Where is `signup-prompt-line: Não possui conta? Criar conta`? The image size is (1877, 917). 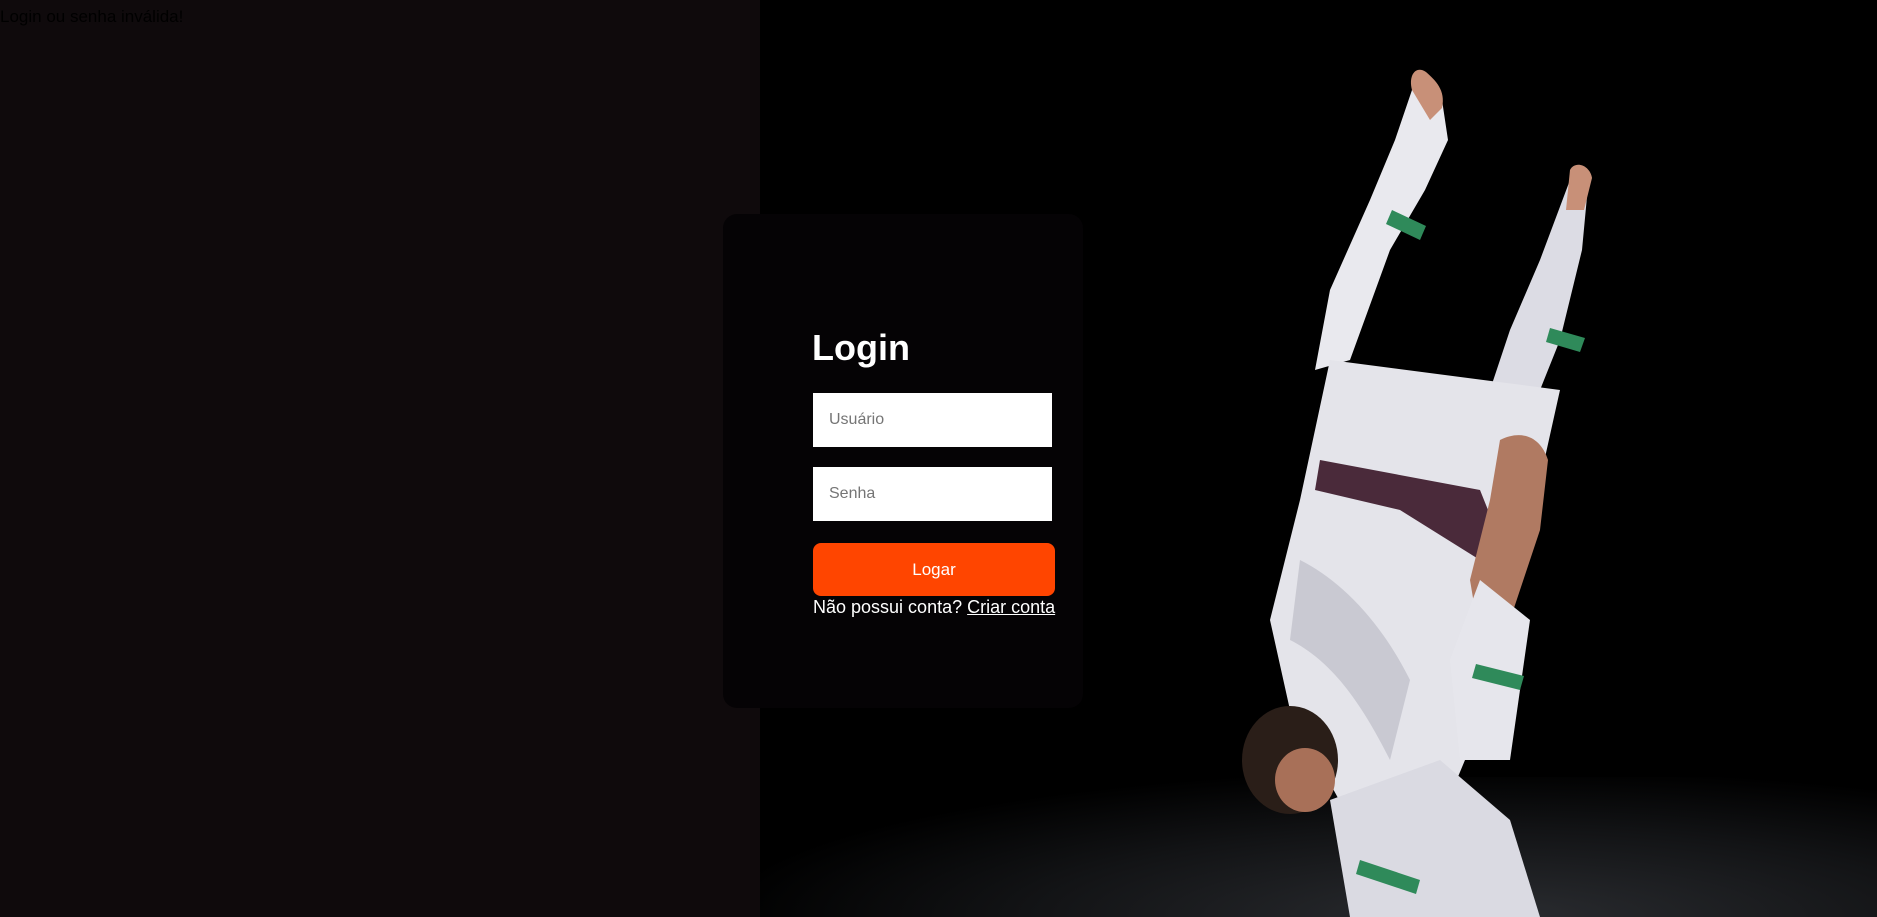
signup-prompt-line: Não possui conta? Criar conta is located at coordinates (934, 607).